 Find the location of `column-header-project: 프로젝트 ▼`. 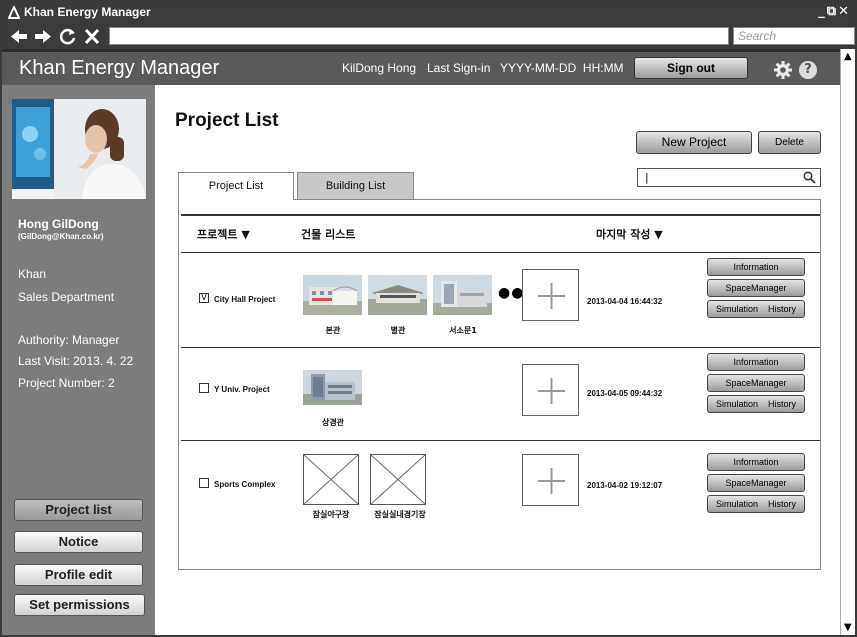

column-header-project: 프로젝트 ▼ is located at coordinates (223, 234).